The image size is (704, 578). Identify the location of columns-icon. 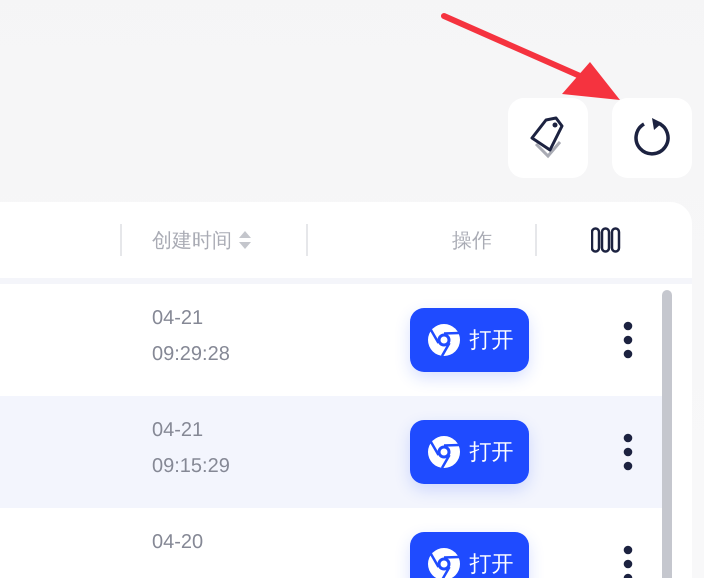
(606, 240).